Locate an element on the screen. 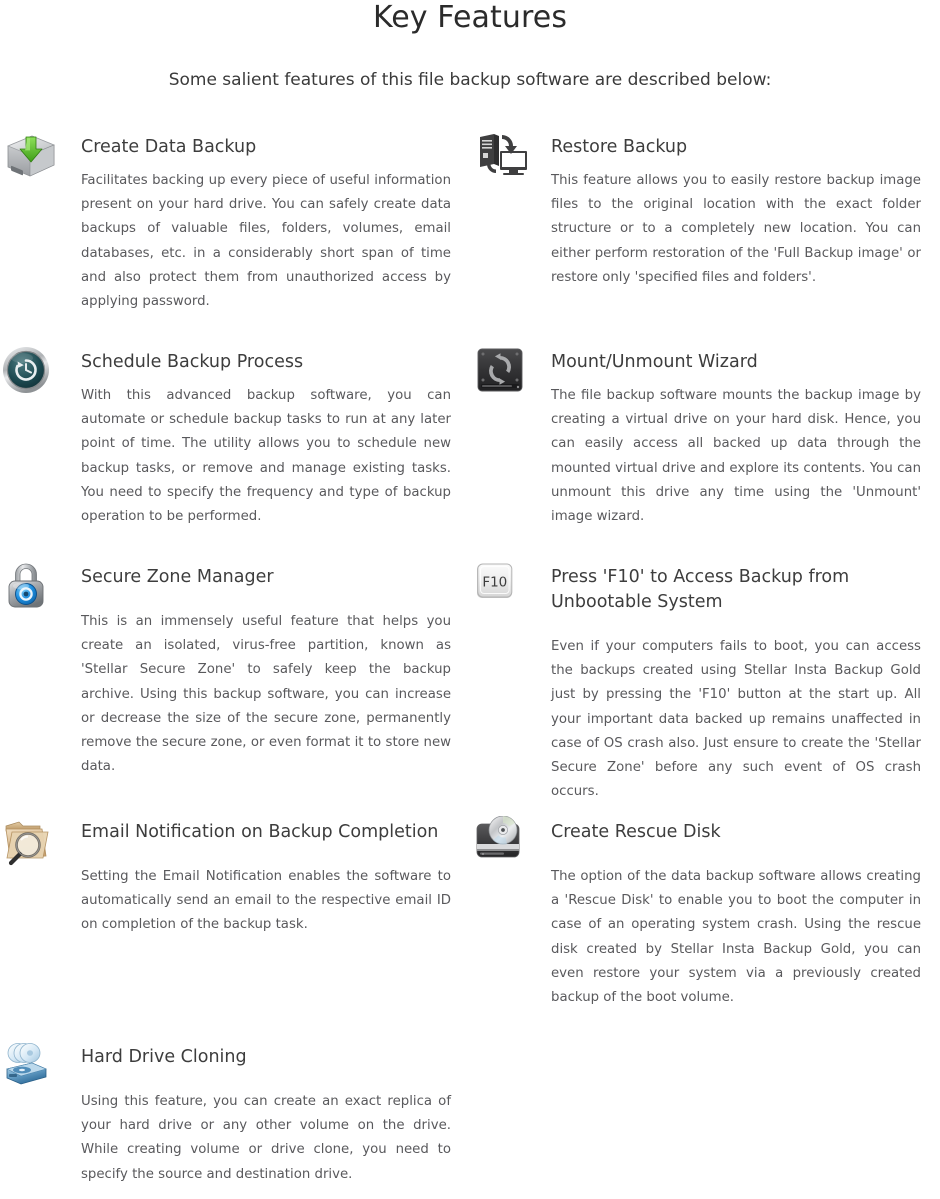 This screenshot has width=940, height=1199. feature-title: Restore Backup is located at coordinates (619, 147).